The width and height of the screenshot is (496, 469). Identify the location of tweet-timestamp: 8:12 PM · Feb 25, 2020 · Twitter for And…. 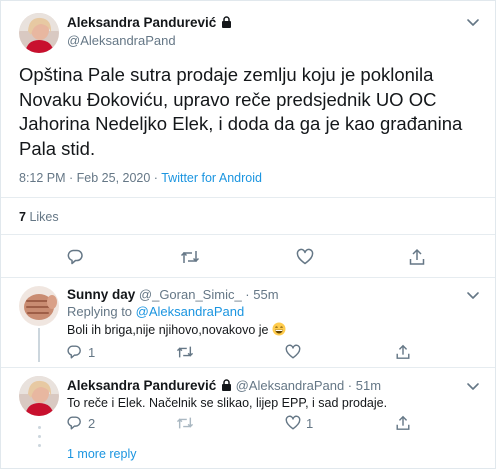
(140, 178).